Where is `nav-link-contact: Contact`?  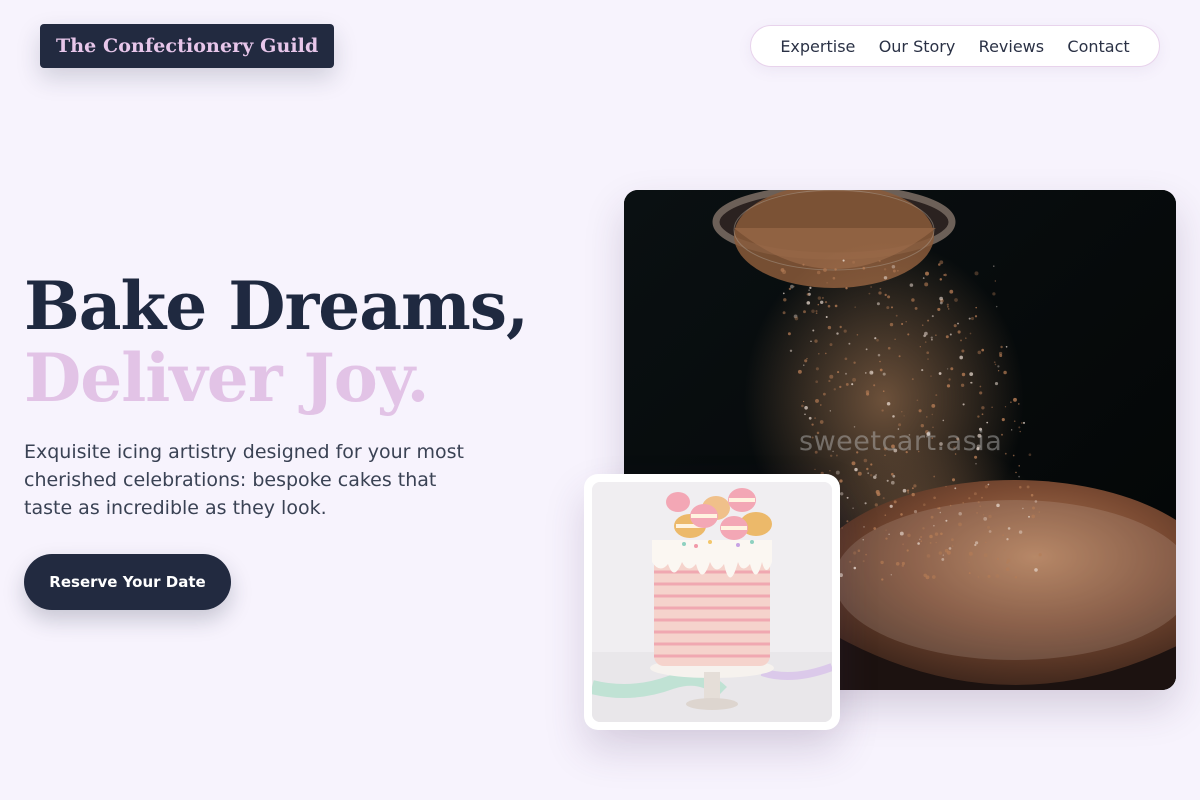
nav-link-contact: Contact is located at coordinates (1098, 46).